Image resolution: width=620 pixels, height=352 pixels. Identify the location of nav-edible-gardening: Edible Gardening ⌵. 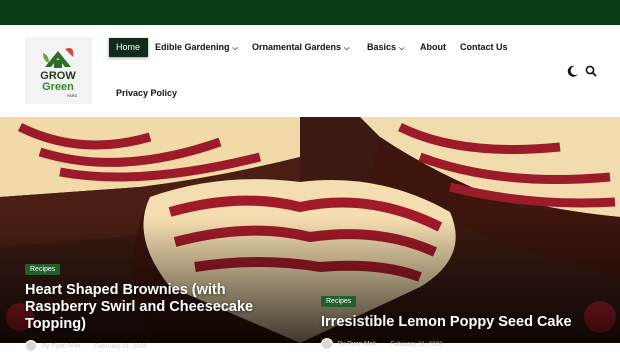
(196, 47).